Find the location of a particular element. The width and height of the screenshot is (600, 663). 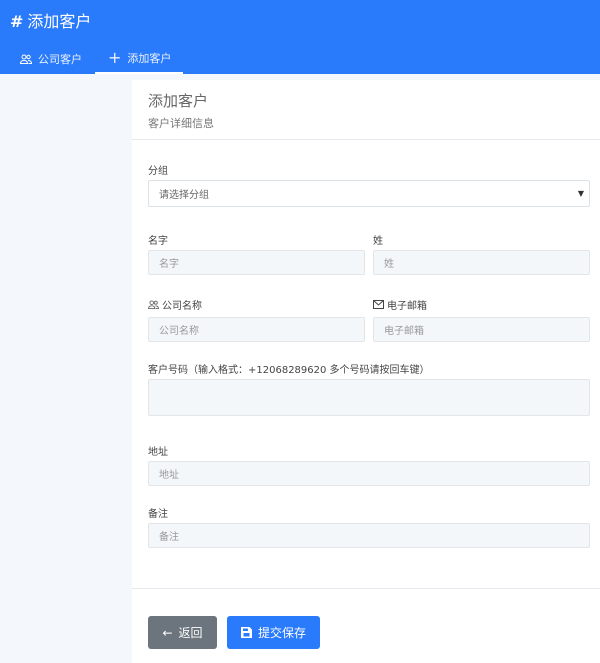

group-select: 请选择分组 ▼ is located at coordinates (369, 193).